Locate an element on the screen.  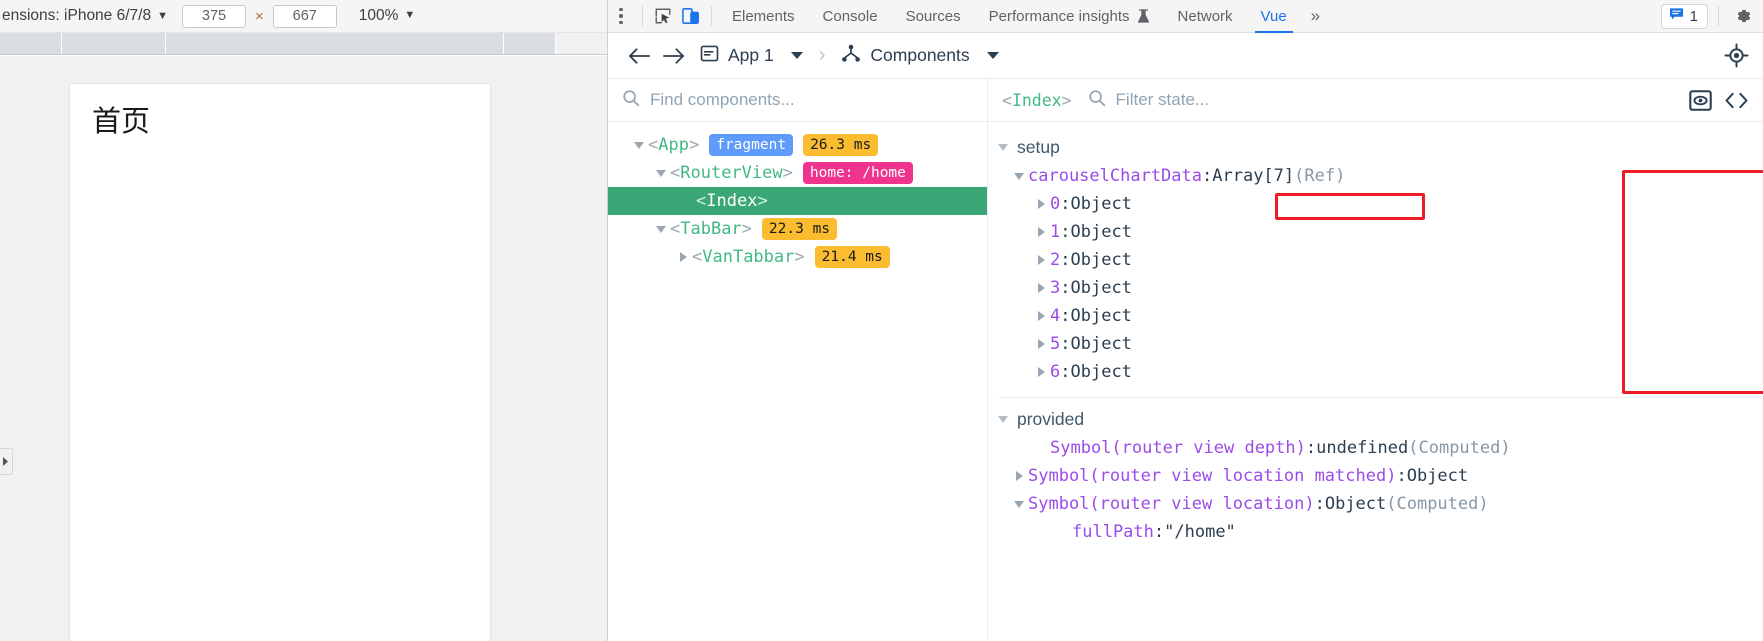
tree-node-routerview: < RouterView > home: /home is located at coordinates (797, 173).